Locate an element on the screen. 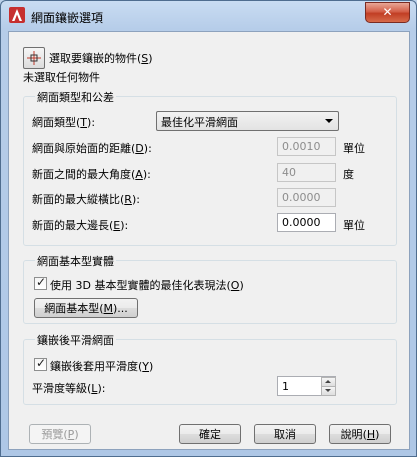 The width and height of the screenshot is (417, 457). distance-field: 0.0010 is located at coordinates (306, 146).